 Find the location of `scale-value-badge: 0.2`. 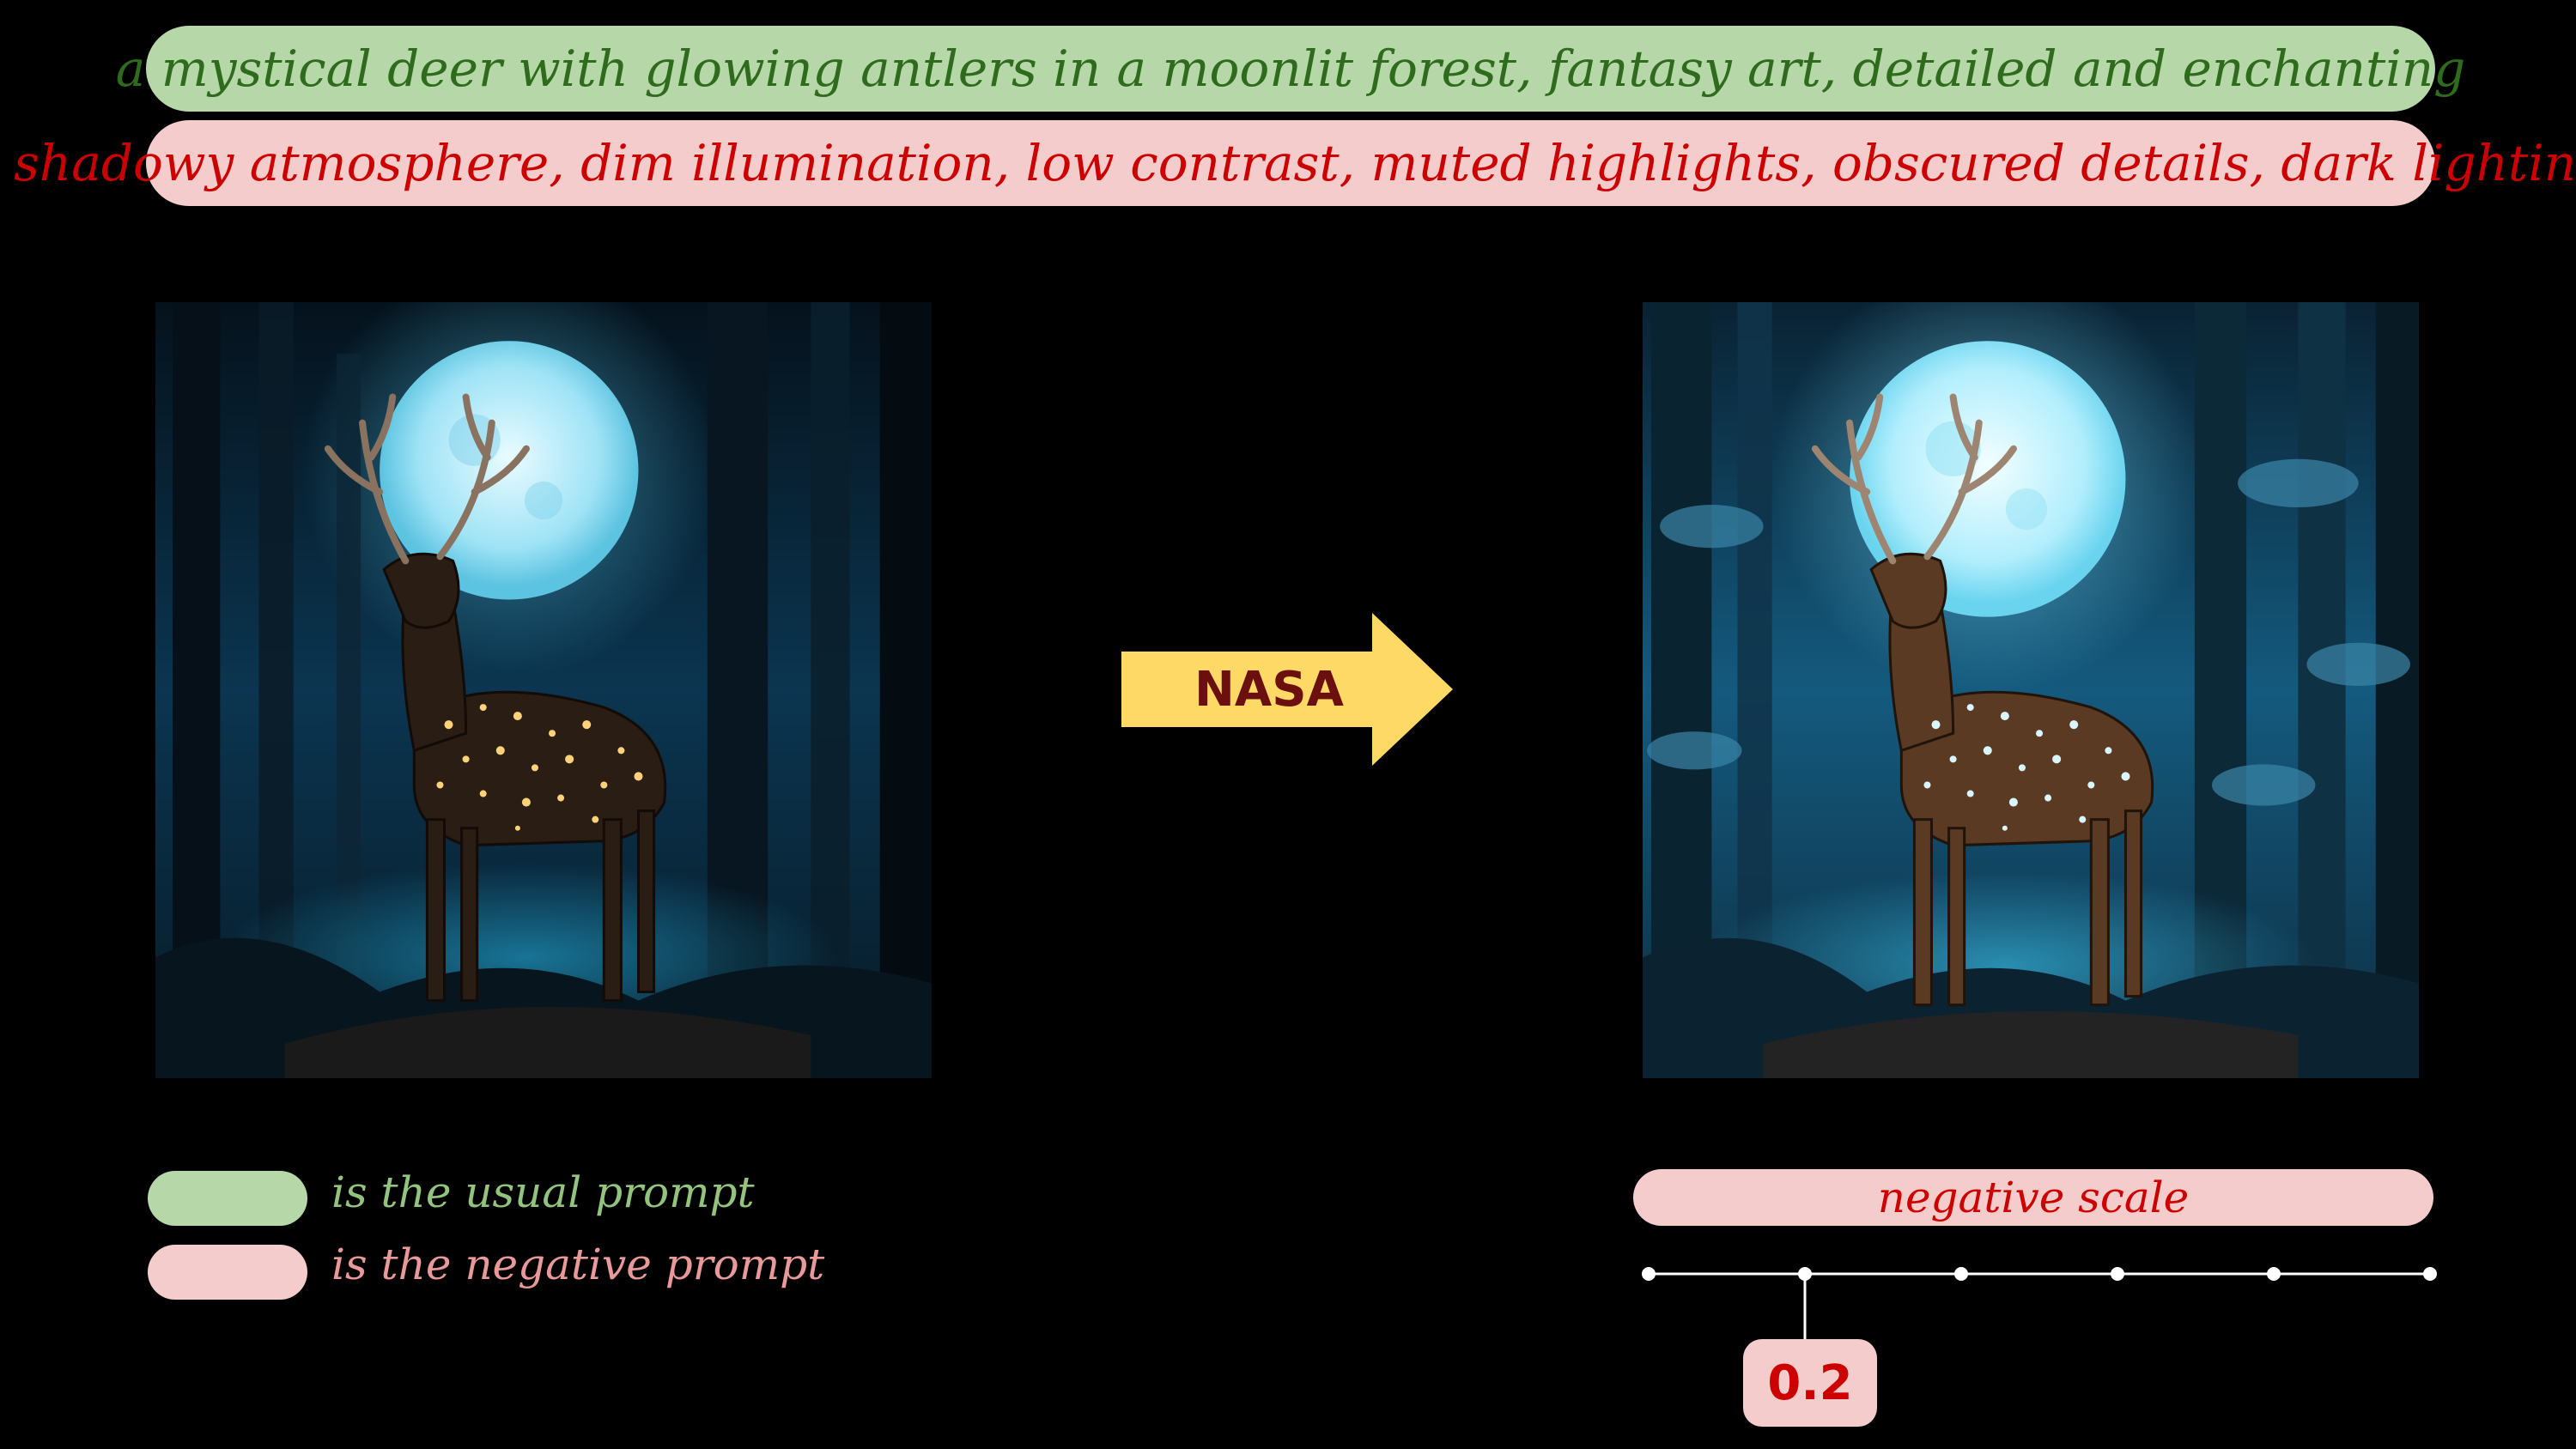

scale-value-badge: 0.2 is located at coordinates (1810, 1383).